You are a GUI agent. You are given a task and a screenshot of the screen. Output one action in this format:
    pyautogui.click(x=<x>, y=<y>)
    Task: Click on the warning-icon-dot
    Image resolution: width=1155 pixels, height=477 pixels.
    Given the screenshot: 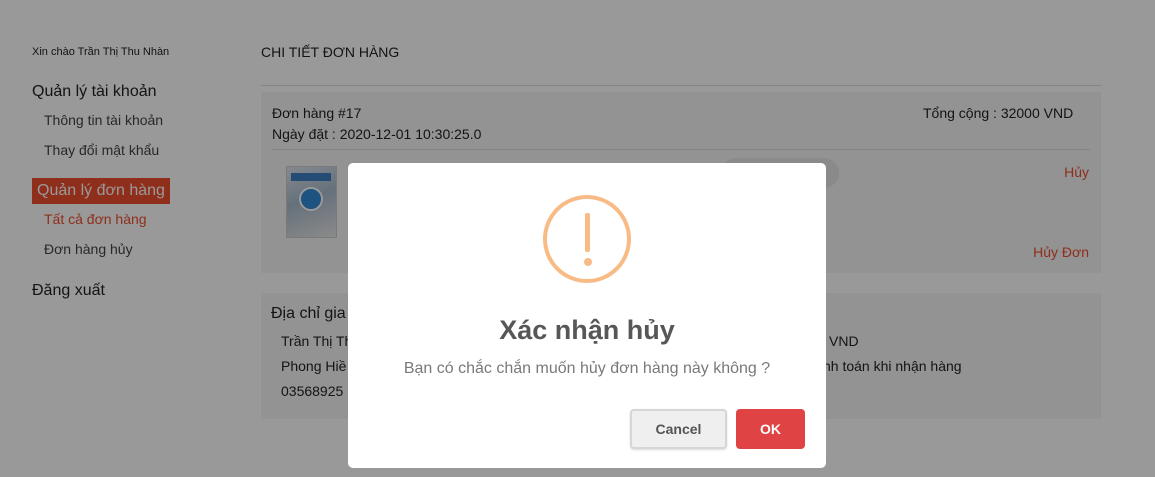 What is the action you would take?
    pyautogui.click(x=587, y=262)
    